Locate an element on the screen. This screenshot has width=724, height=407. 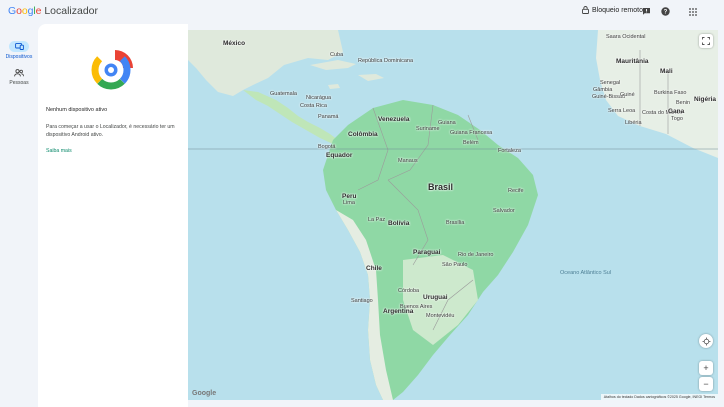
north-america-land is located at coordinates (265, 63).